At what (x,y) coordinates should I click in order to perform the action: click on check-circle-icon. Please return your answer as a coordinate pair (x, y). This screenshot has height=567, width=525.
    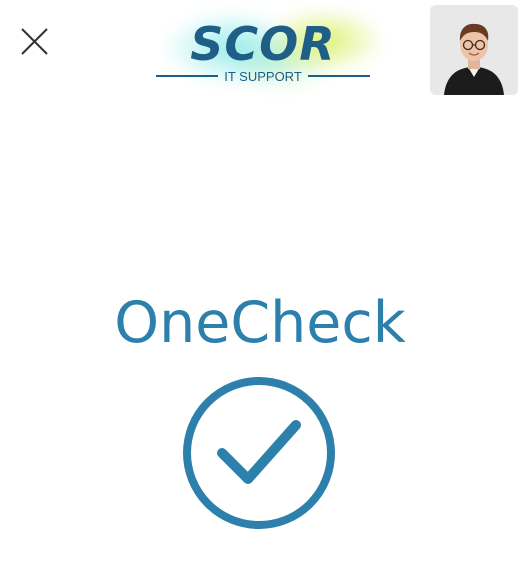
    Looking at the image, I should click on (259, 453).